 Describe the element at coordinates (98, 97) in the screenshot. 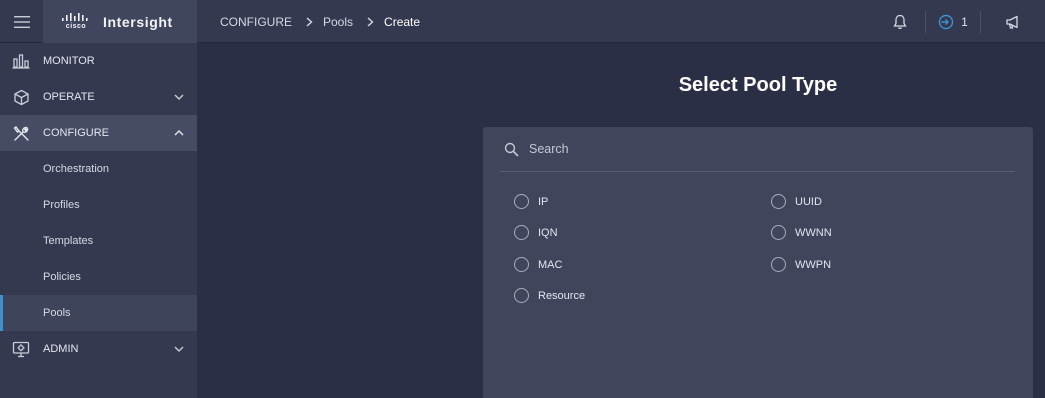

I see `sidebar-item-operate: OPERATE` at that location.